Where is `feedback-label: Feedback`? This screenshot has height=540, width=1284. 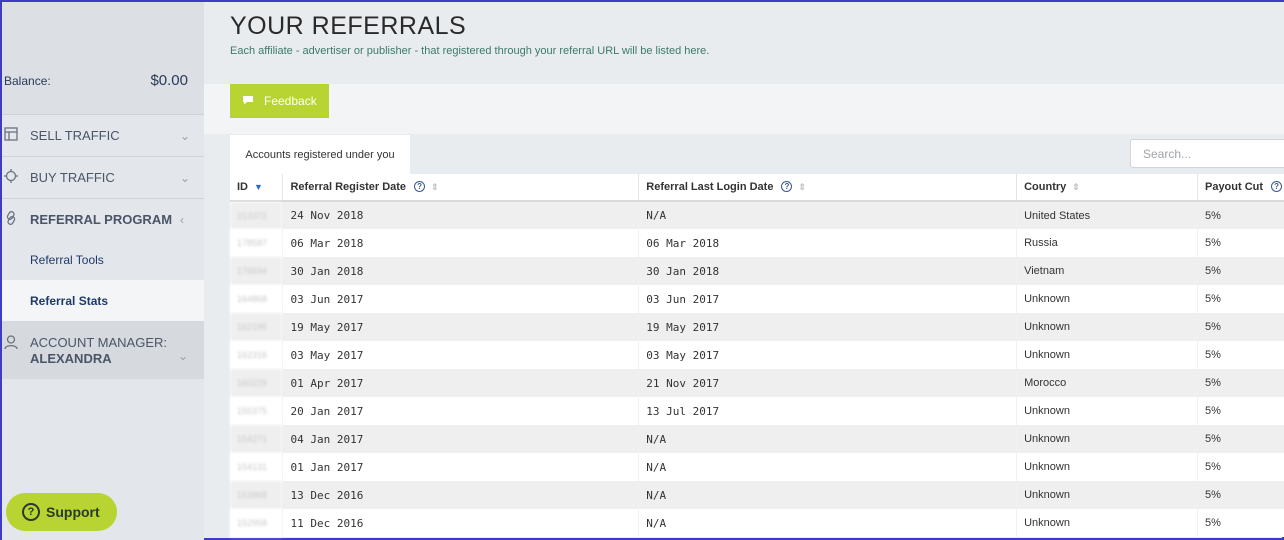
feedback-label: Feedback is located at coordinates (290, 101).